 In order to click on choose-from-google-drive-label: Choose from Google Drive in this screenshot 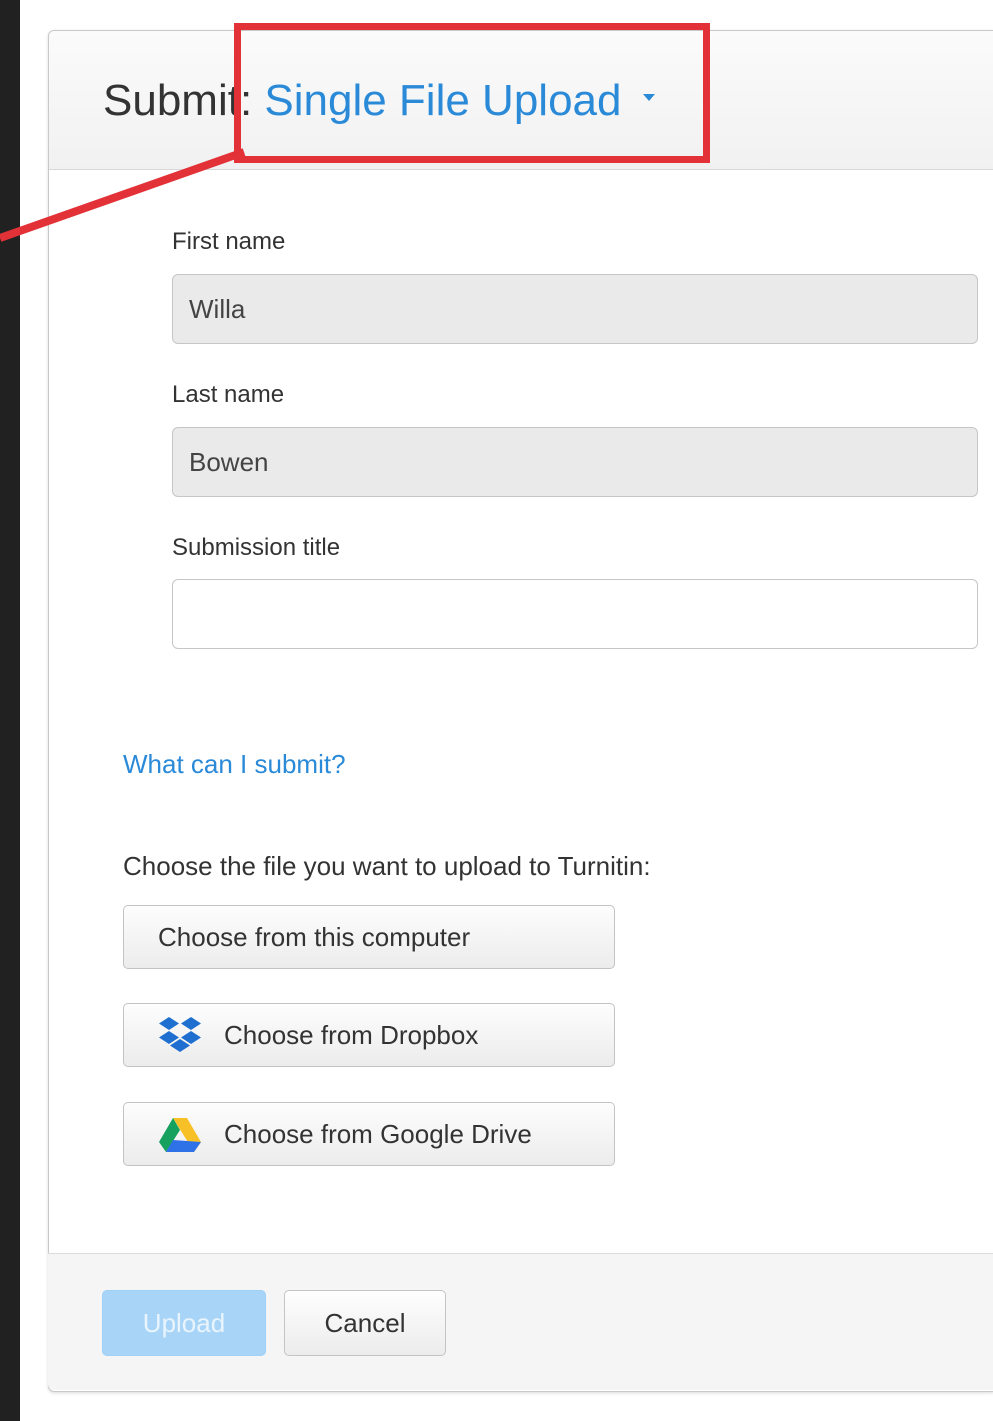, I will do `click(378, 1133)`.